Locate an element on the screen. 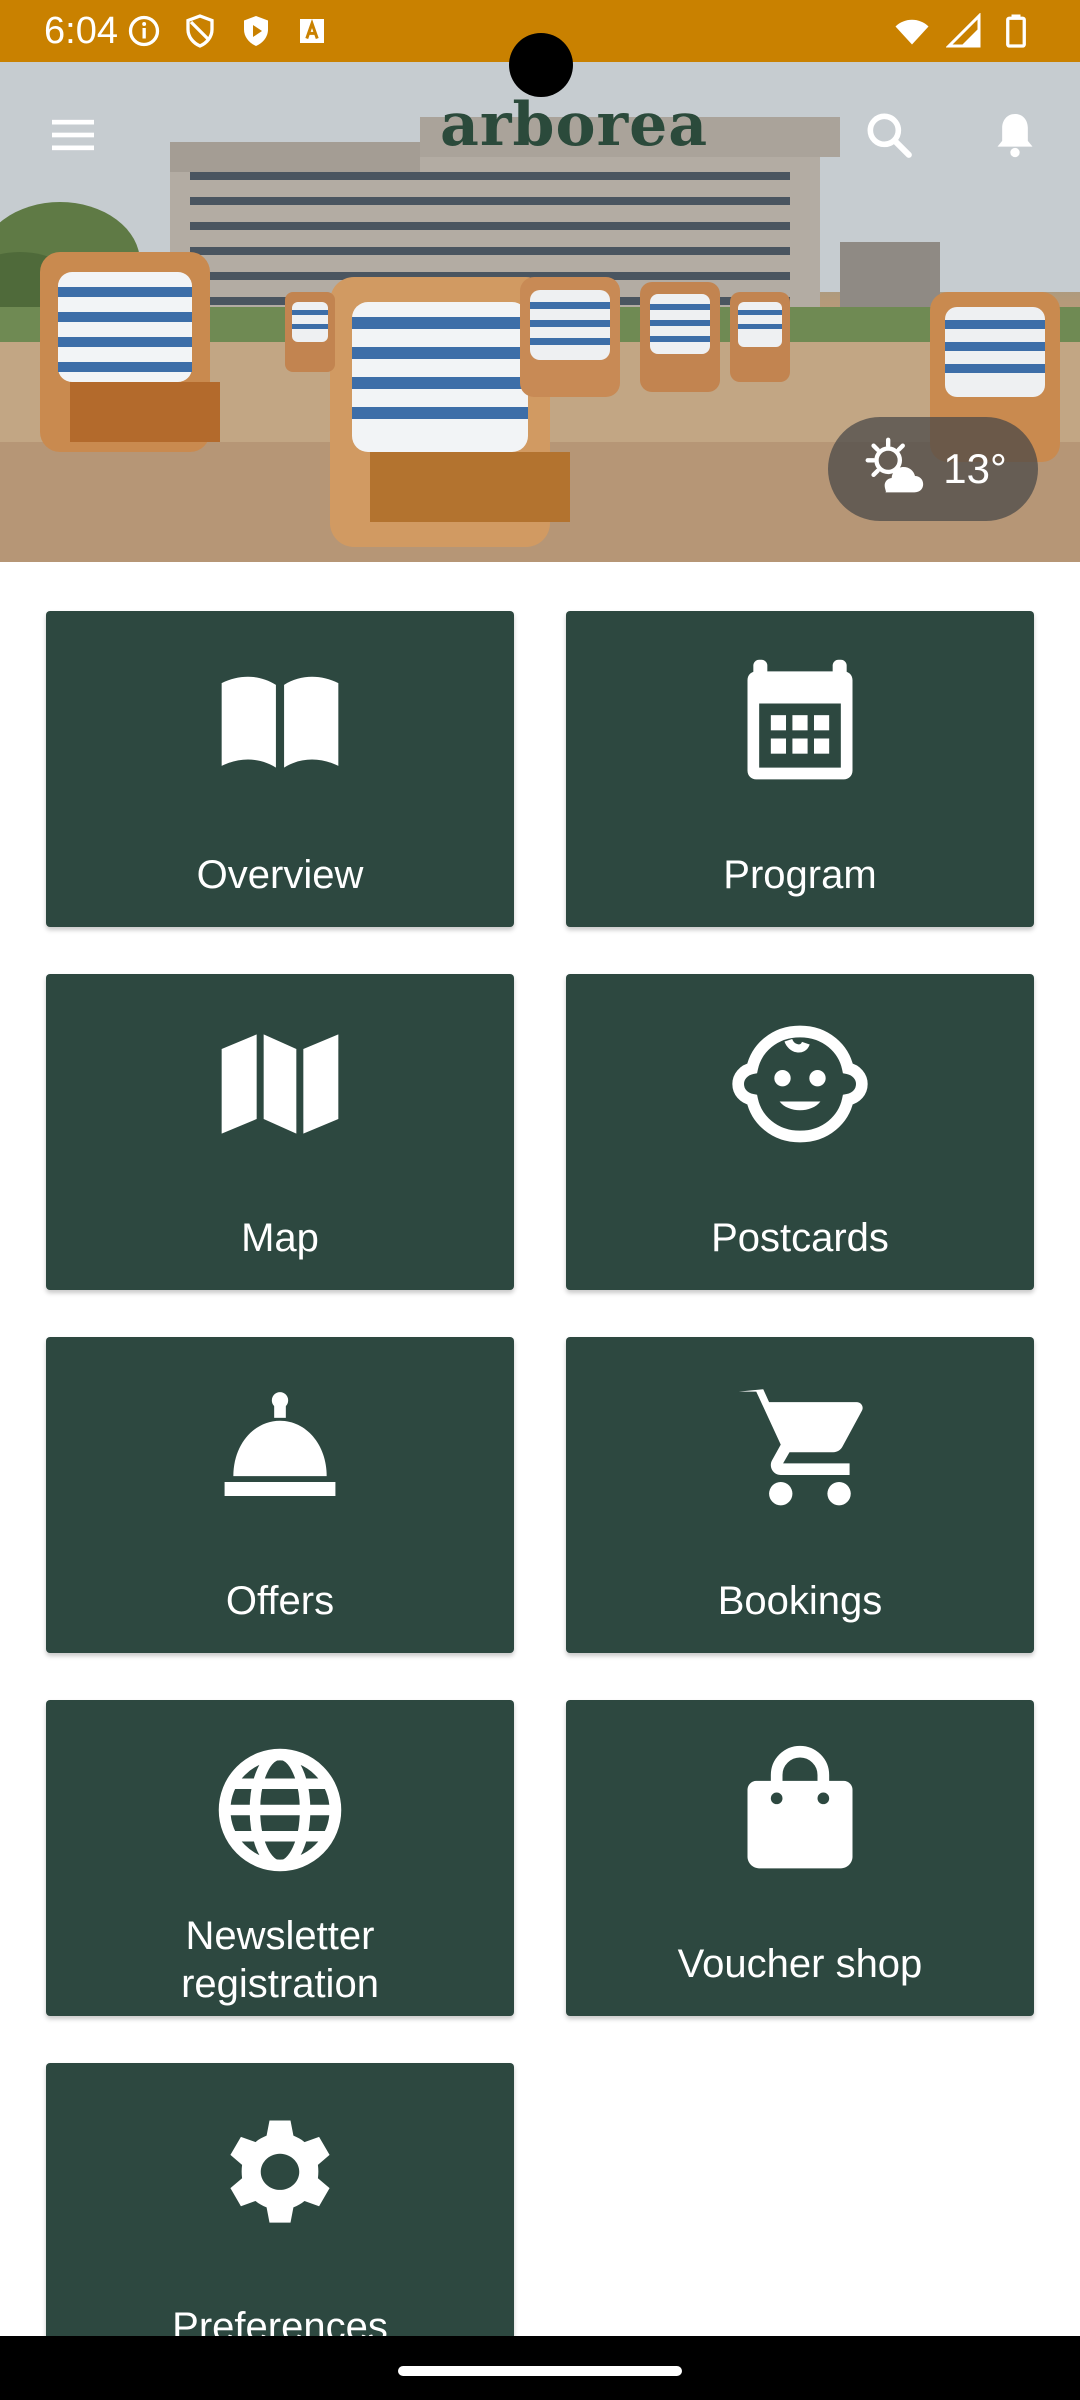 The width and height of the screenshot is (1080, 2400). tile-label-program: Program is located at coordinates (800, 875).